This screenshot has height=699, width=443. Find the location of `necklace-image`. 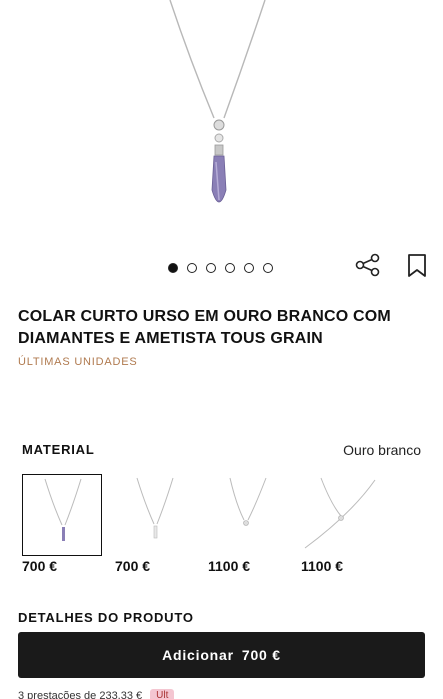

necklace-image is located at coordinates (217, 101).